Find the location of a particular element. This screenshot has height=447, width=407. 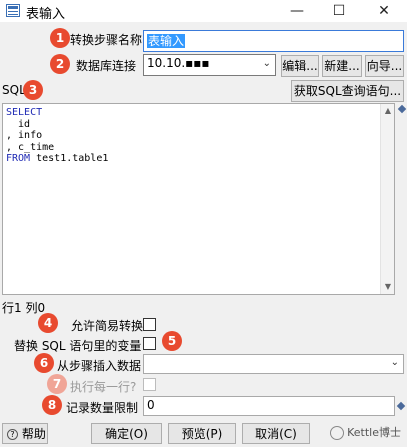

step-name-value: 表输入 is located at coordinates (166, 41).